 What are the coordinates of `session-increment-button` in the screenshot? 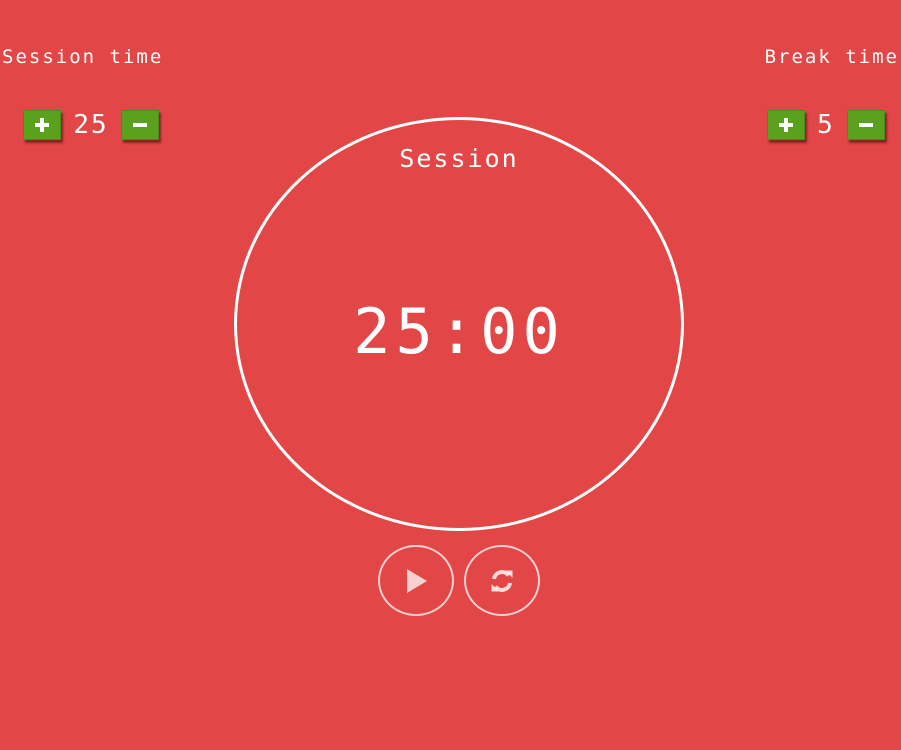 It's located at (42, 125).